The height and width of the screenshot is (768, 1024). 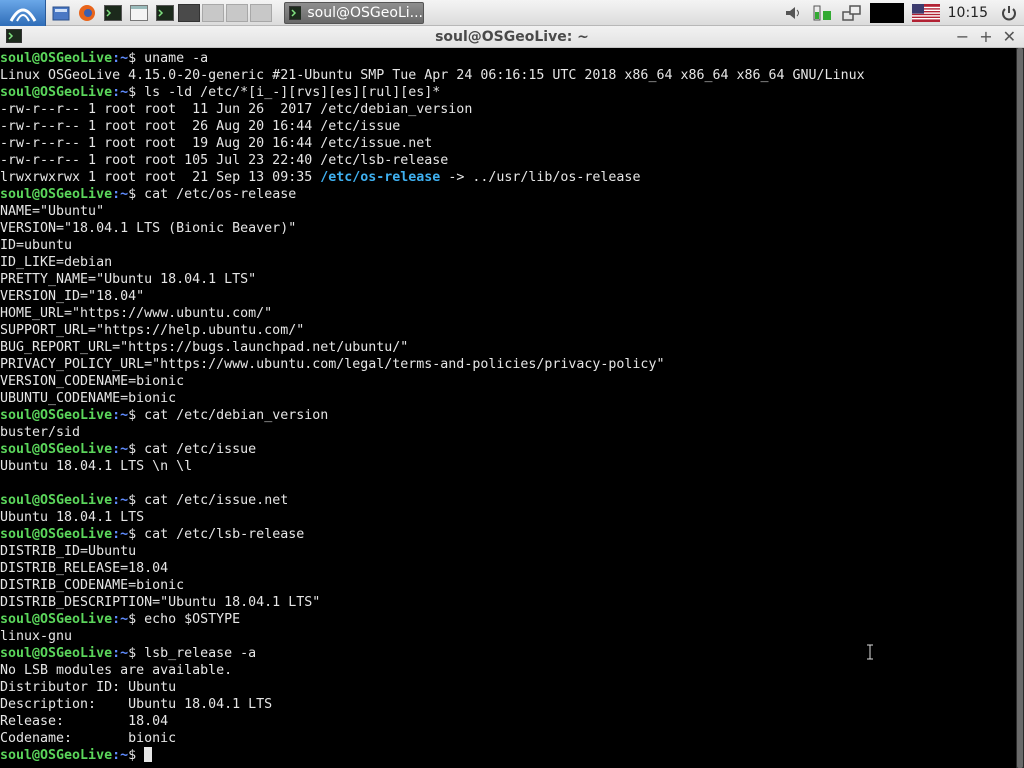 What do you see at coordinates (1009, 36) in the screenshot?
I see `close-button: ✕` at bounding box center [1009, 36].